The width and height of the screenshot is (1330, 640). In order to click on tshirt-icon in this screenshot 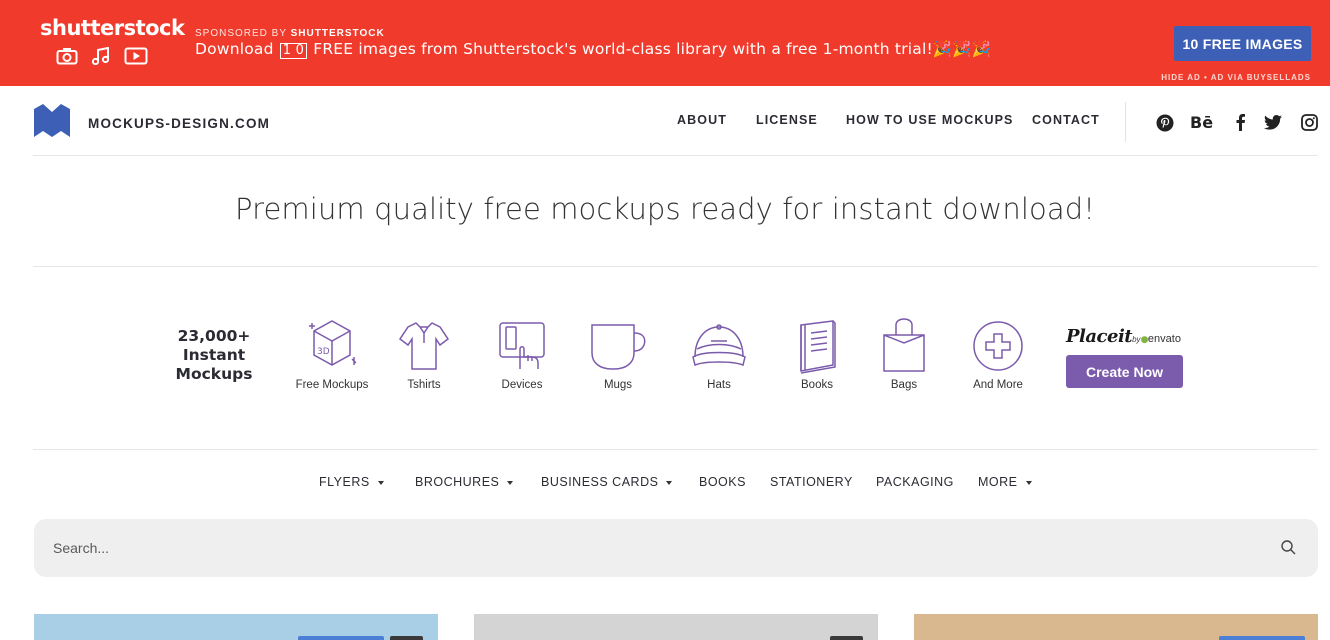, I will do `click(424, 346)`.